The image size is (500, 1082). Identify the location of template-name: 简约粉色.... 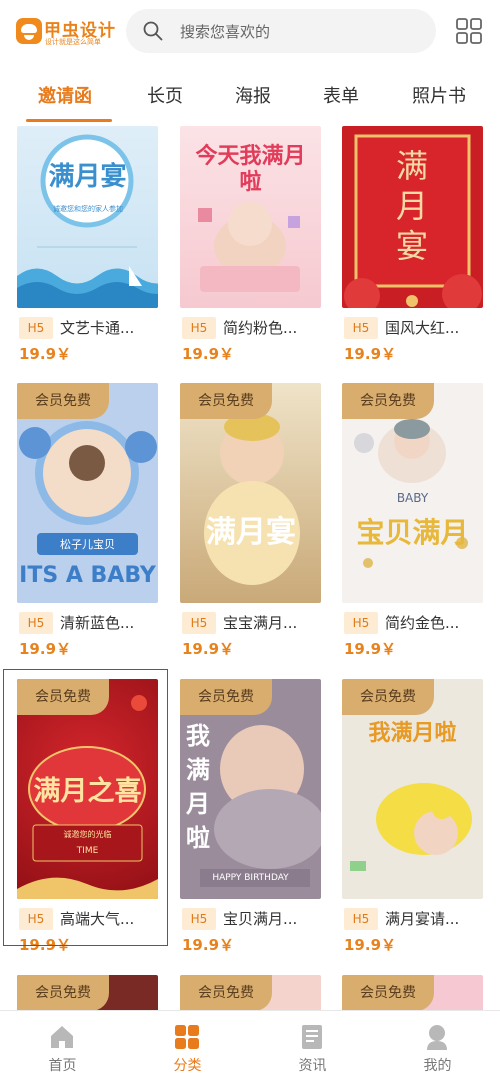
(260, 328).